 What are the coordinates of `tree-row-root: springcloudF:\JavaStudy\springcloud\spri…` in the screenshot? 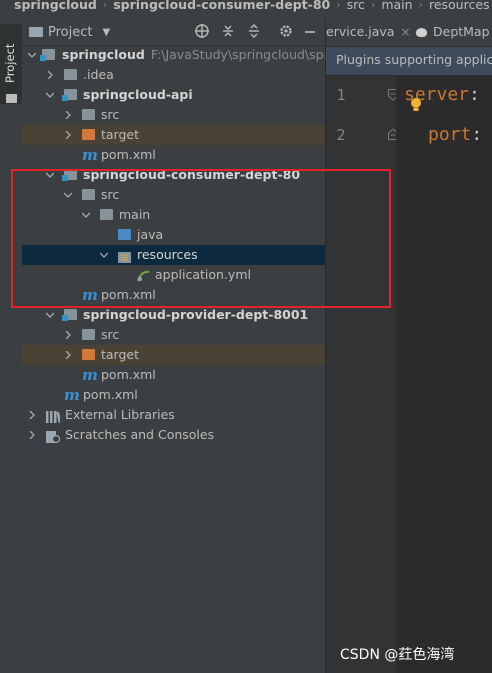 It's located at (173, 55).